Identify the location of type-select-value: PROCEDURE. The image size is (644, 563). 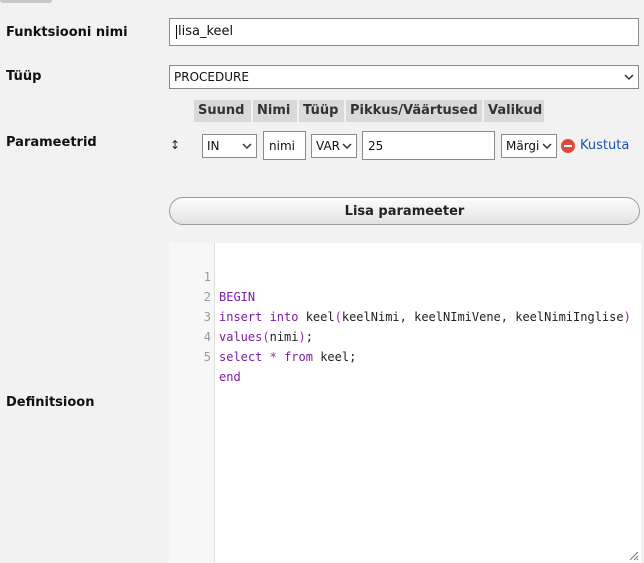
(211, 77).